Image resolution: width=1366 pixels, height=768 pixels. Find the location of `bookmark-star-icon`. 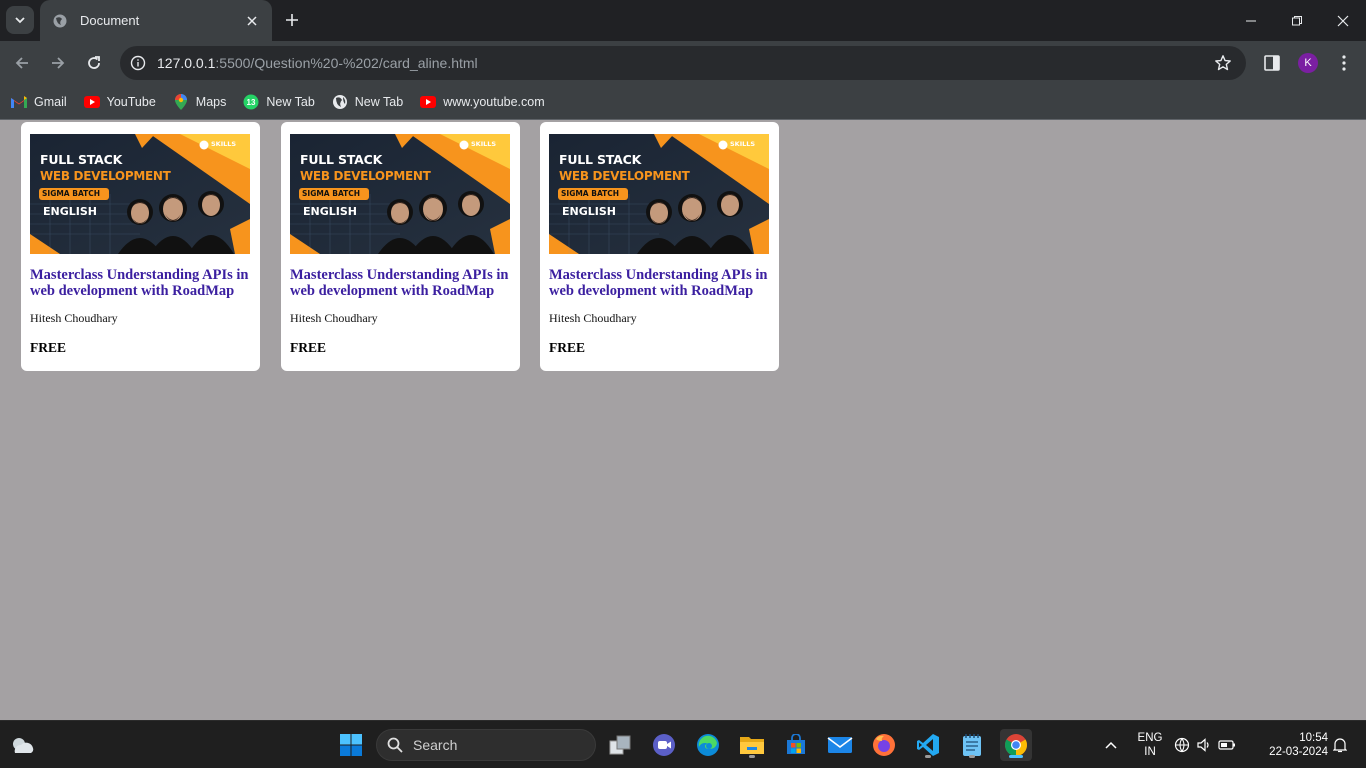

bookmark-star-icon is located at coordinates (1223, 63).